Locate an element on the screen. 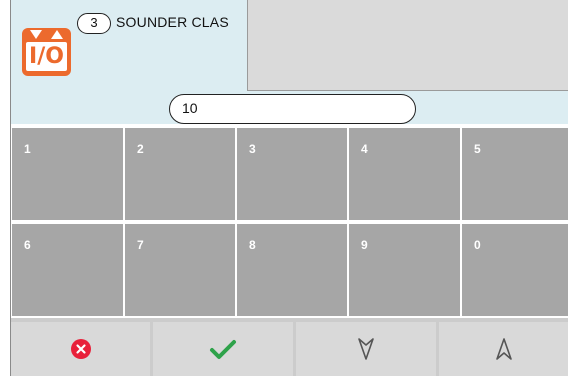 This screenshot has height=376, width=568. key-8: 8 is located at coordinates (292, 270).